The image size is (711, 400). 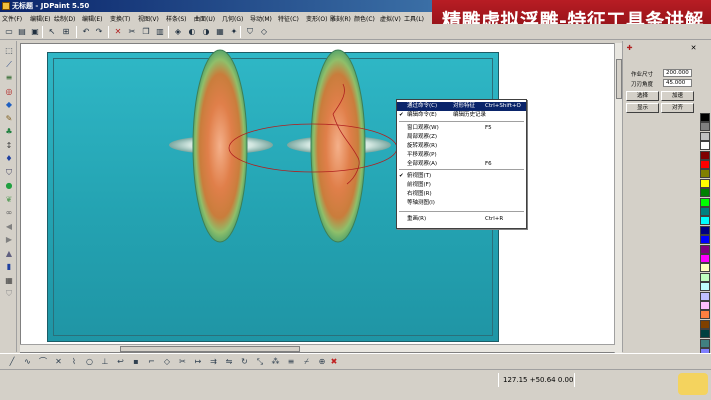 What do you see at coordinates (9, 186) in the screenshot?
I see `drop-icon: ●` at bounding box center [9, 186].